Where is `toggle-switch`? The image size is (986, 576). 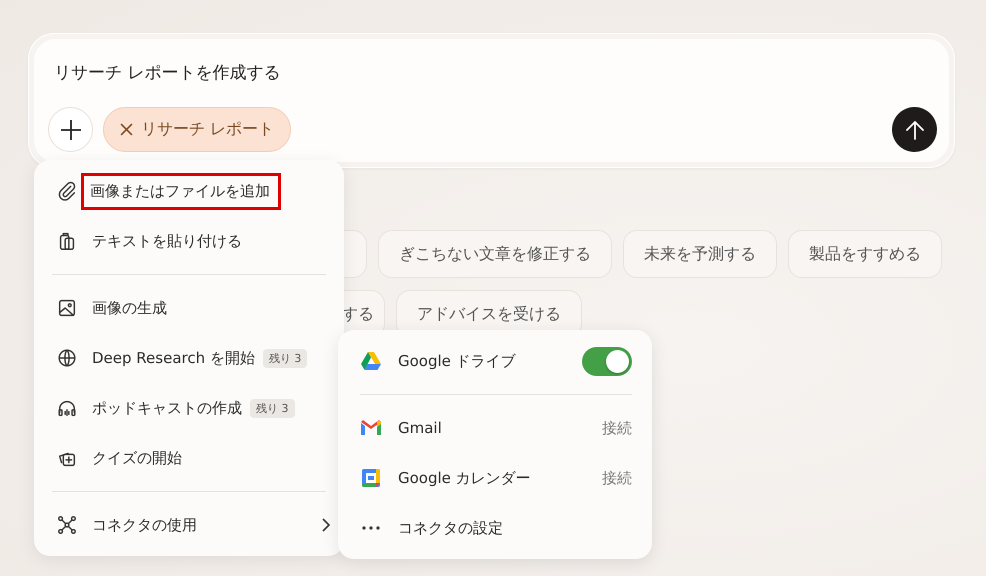 toggle-switch is located at coordinates (607, 361).